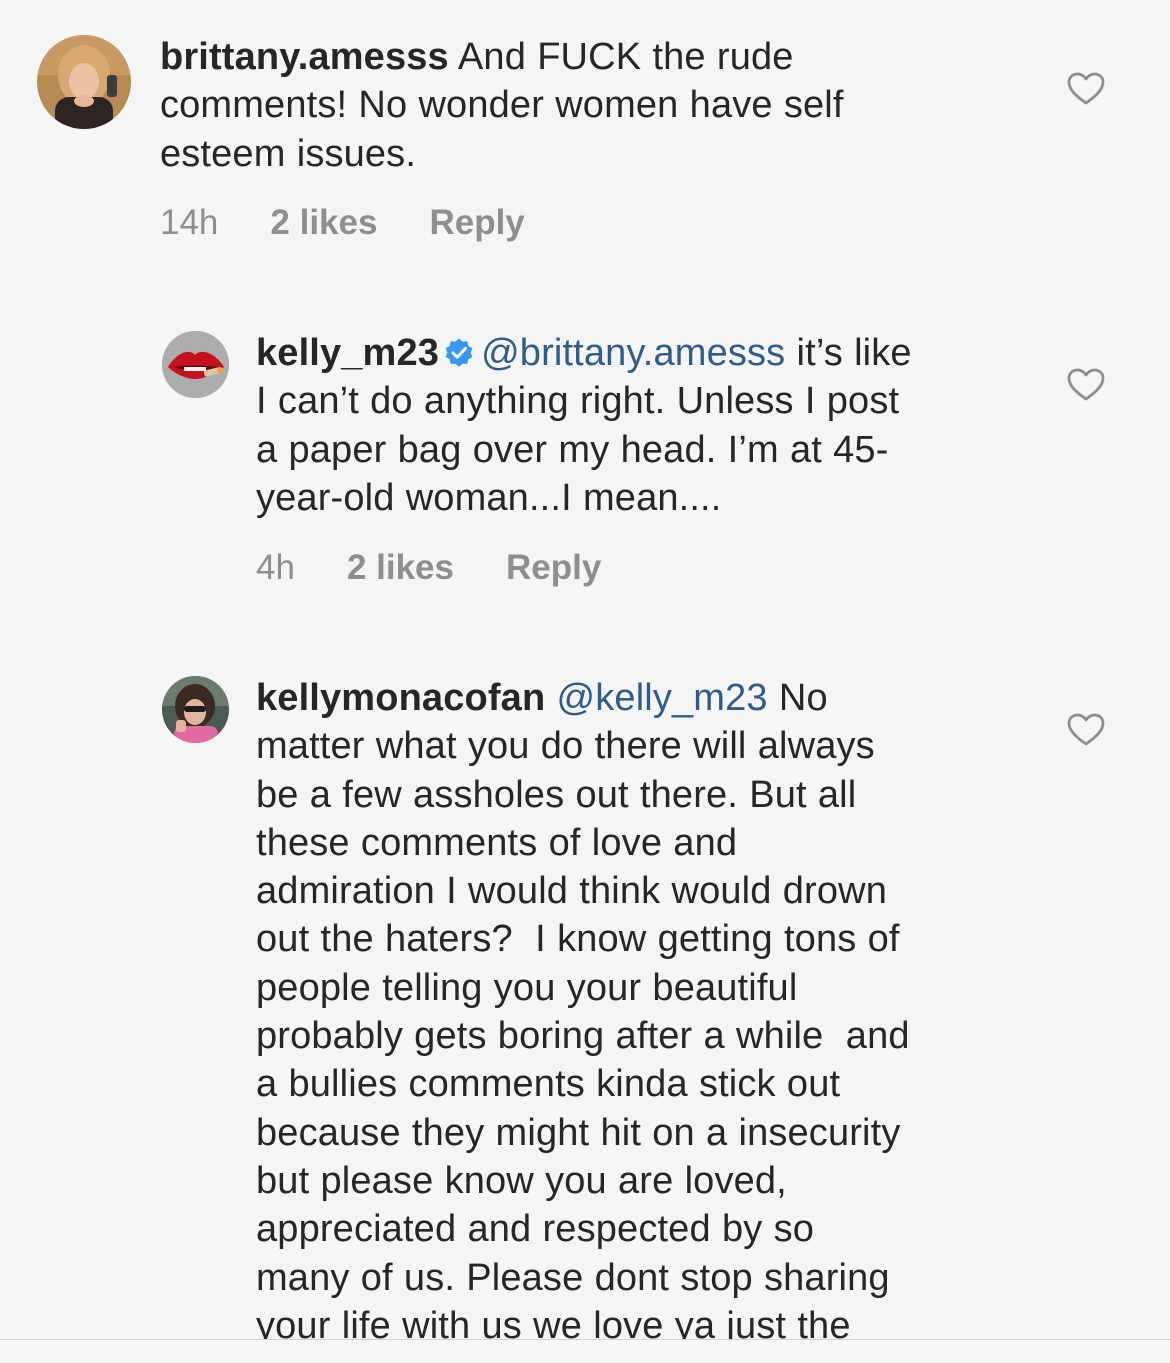 The image size is (1170, 1363). Describe the element at coordinates (572, 891) in the screenshot. I see `comment-text-line: admiration I would think would drown` at that location.